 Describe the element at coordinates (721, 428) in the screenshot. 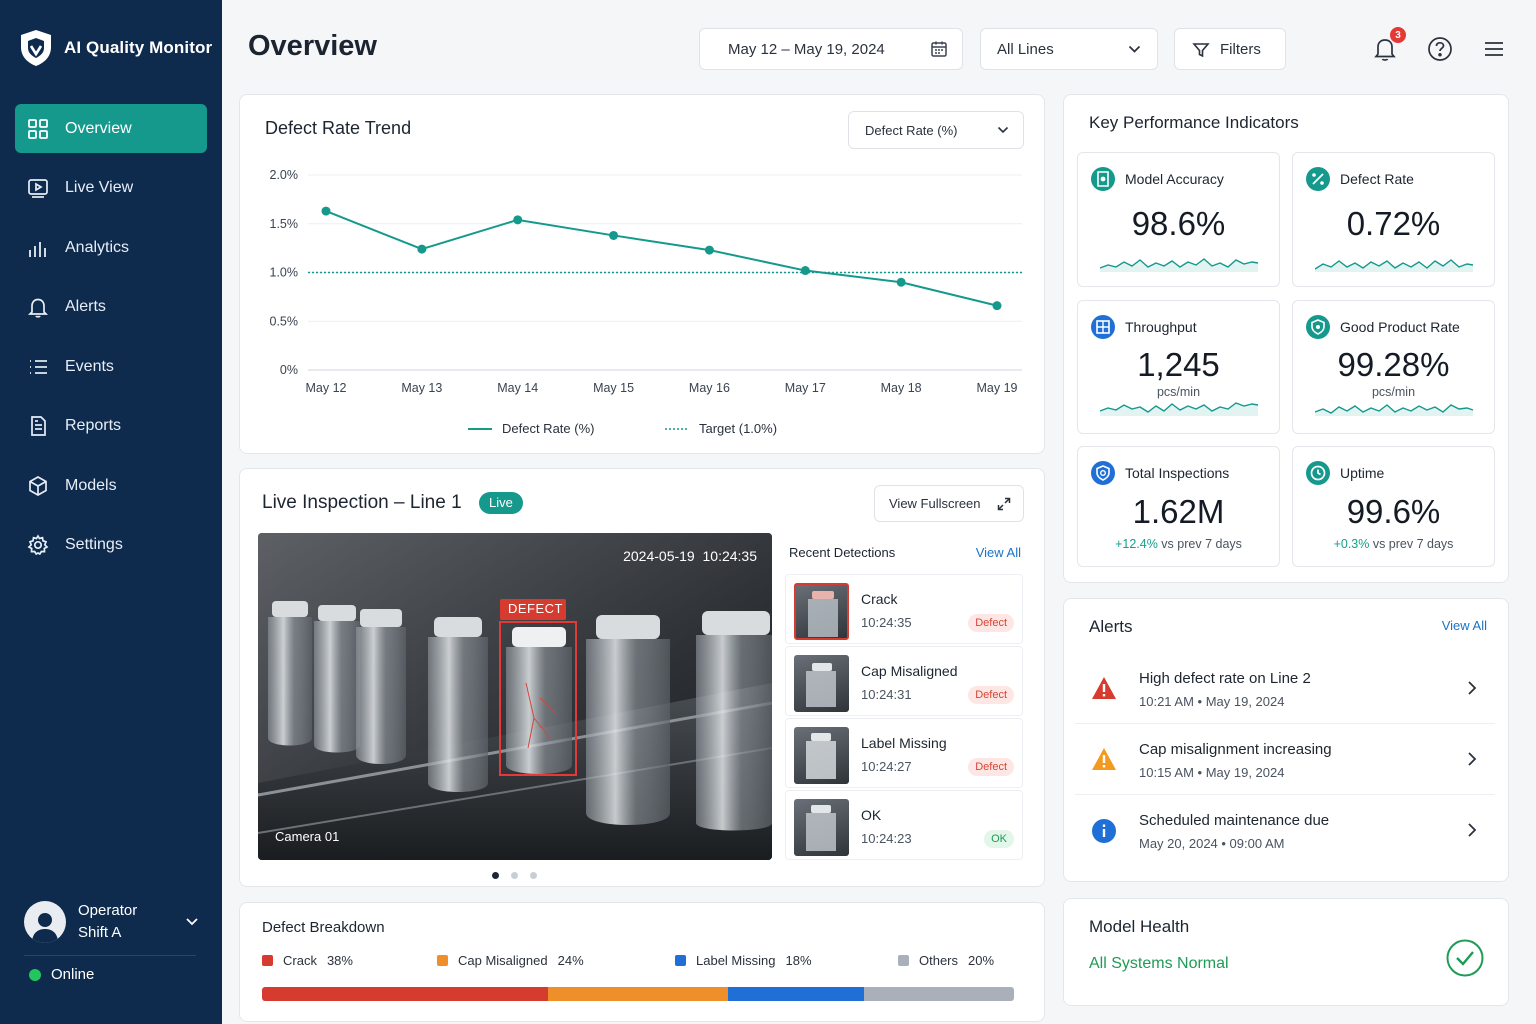

I see `legend-target: Target (1.0%)` at that location.